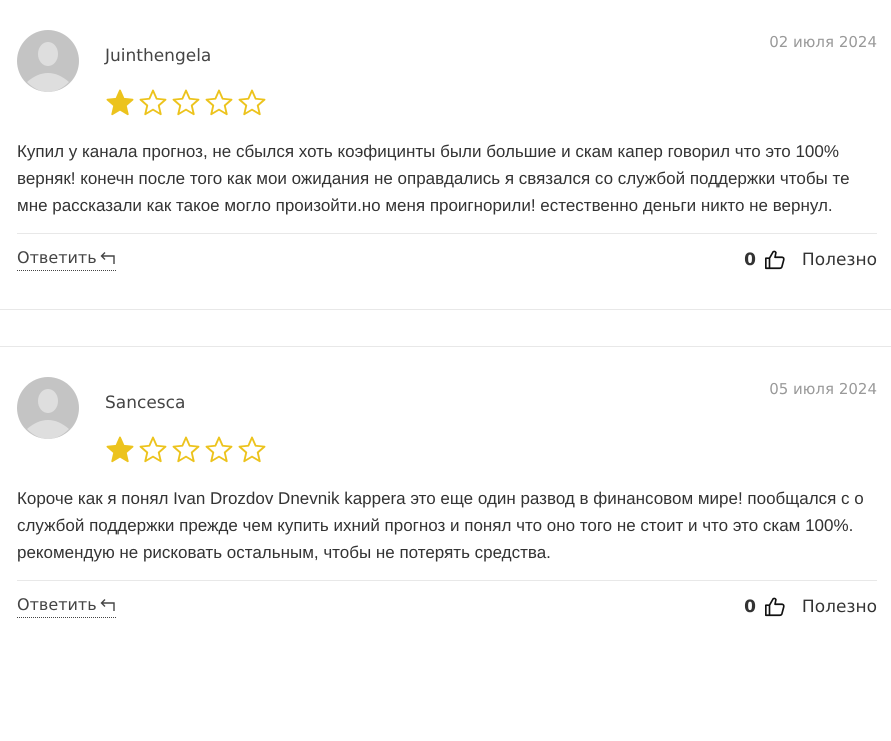 Image resolution: width=891 pixels, height=741 pixels. What do you see at coordinates (823, 389) in the screenshot?
I see `review-date: 05 июля 2024` at bounding box center [823, 389].